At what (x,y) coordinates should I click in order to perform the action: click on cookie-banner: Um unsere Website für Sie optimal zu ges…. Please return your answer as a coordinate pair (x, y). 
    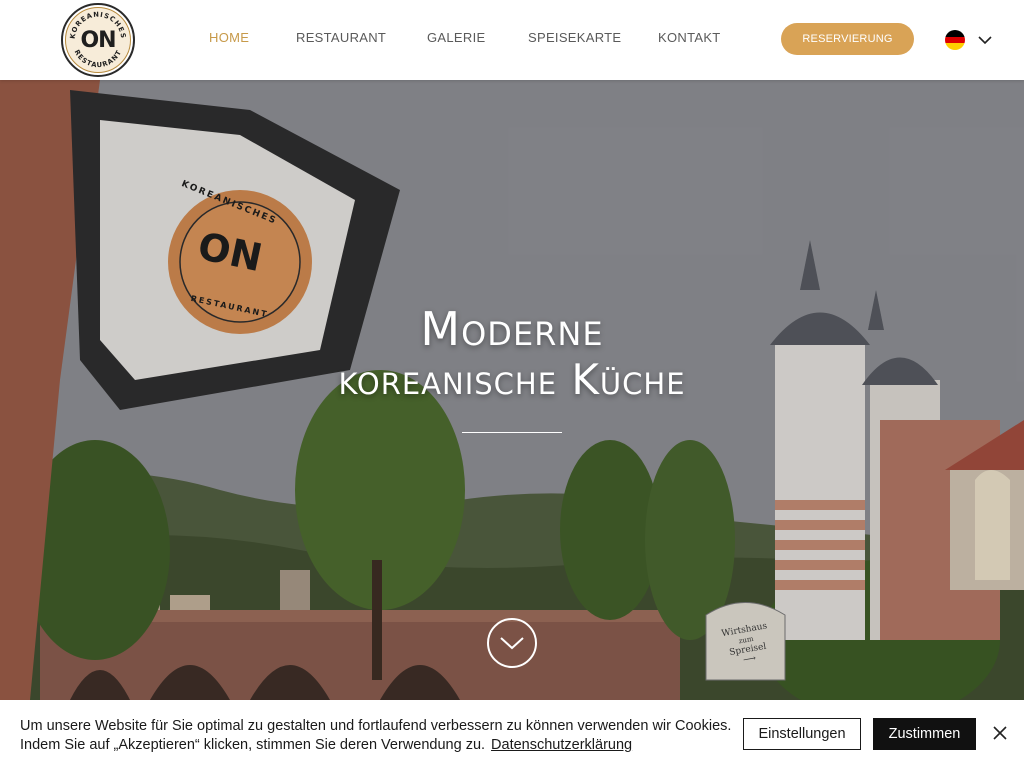
    Looking at the image, I should click on (512, 734).